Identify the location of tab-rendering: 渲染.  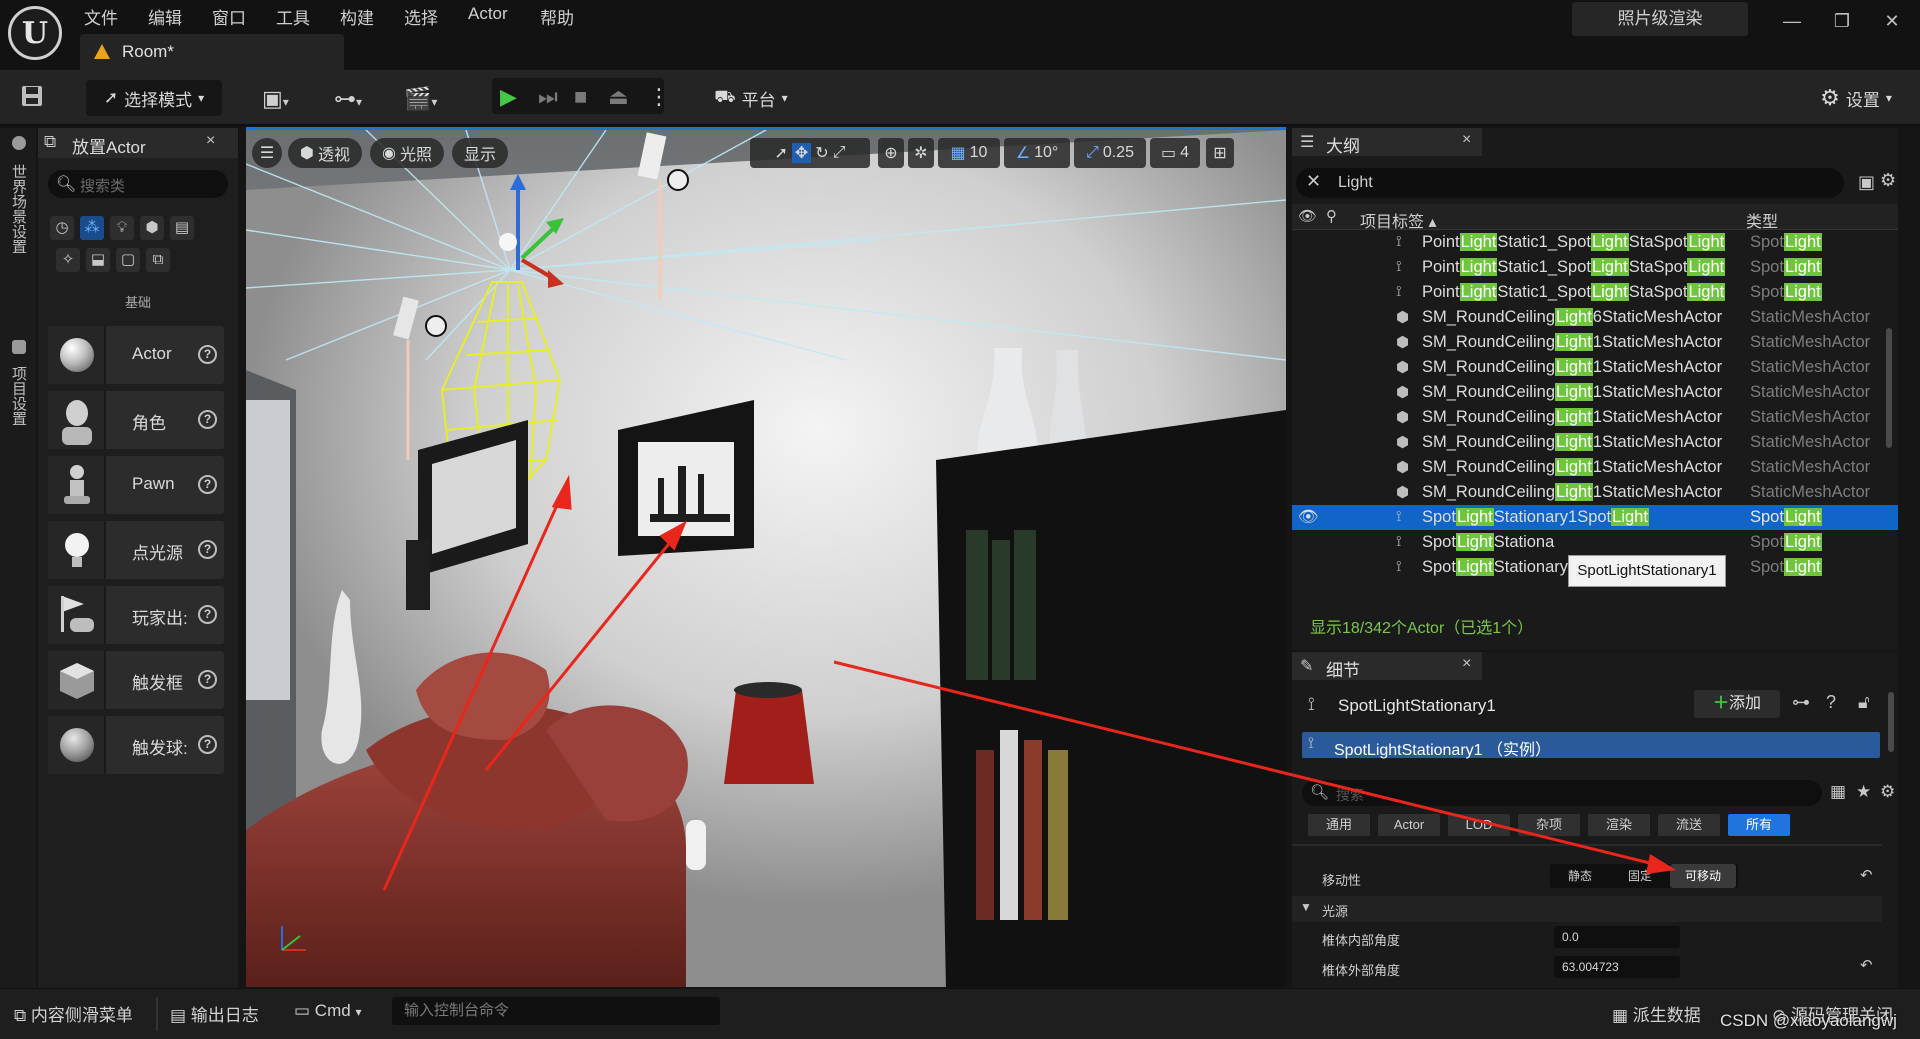
(1619, 825).